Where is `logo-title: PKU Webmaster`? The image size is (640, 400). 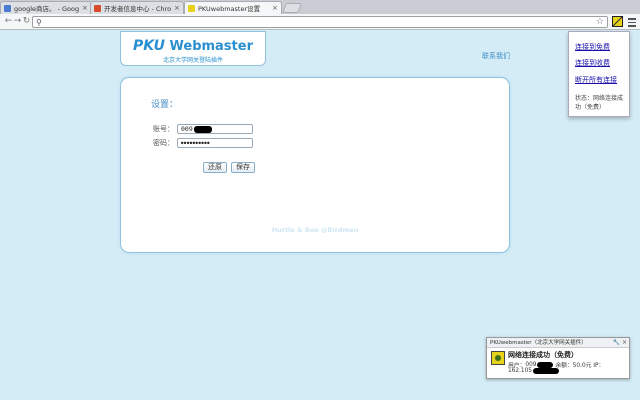
logo-title: PKU Webmaster is located at coordinates (192, 46).